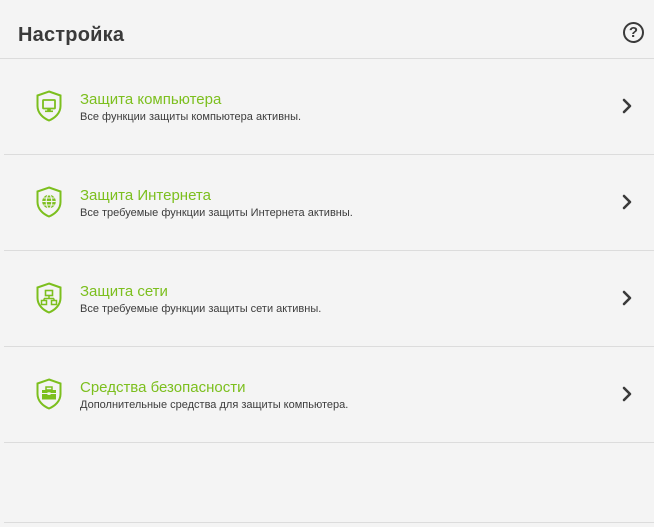 The width and height of the screenshot is (654, 527). I want to click on page-title: Настройка, so click(71, 35).